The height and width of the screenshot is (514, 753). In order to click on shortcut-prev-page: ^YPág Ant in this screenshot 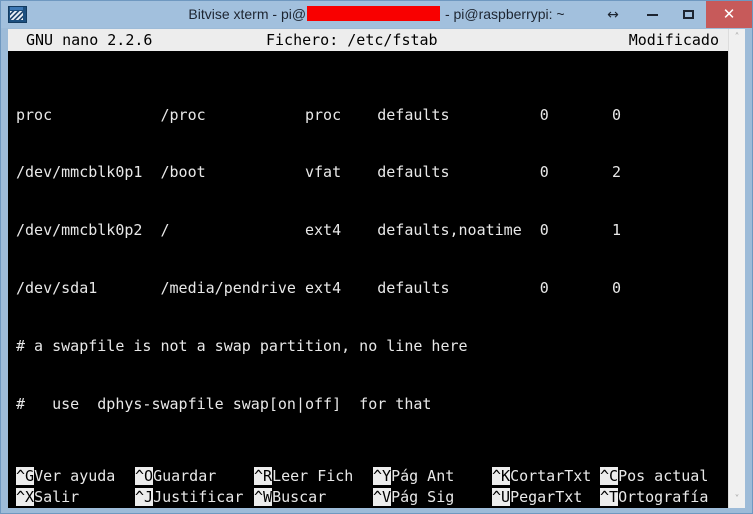, I will do `click(414, 476)`.